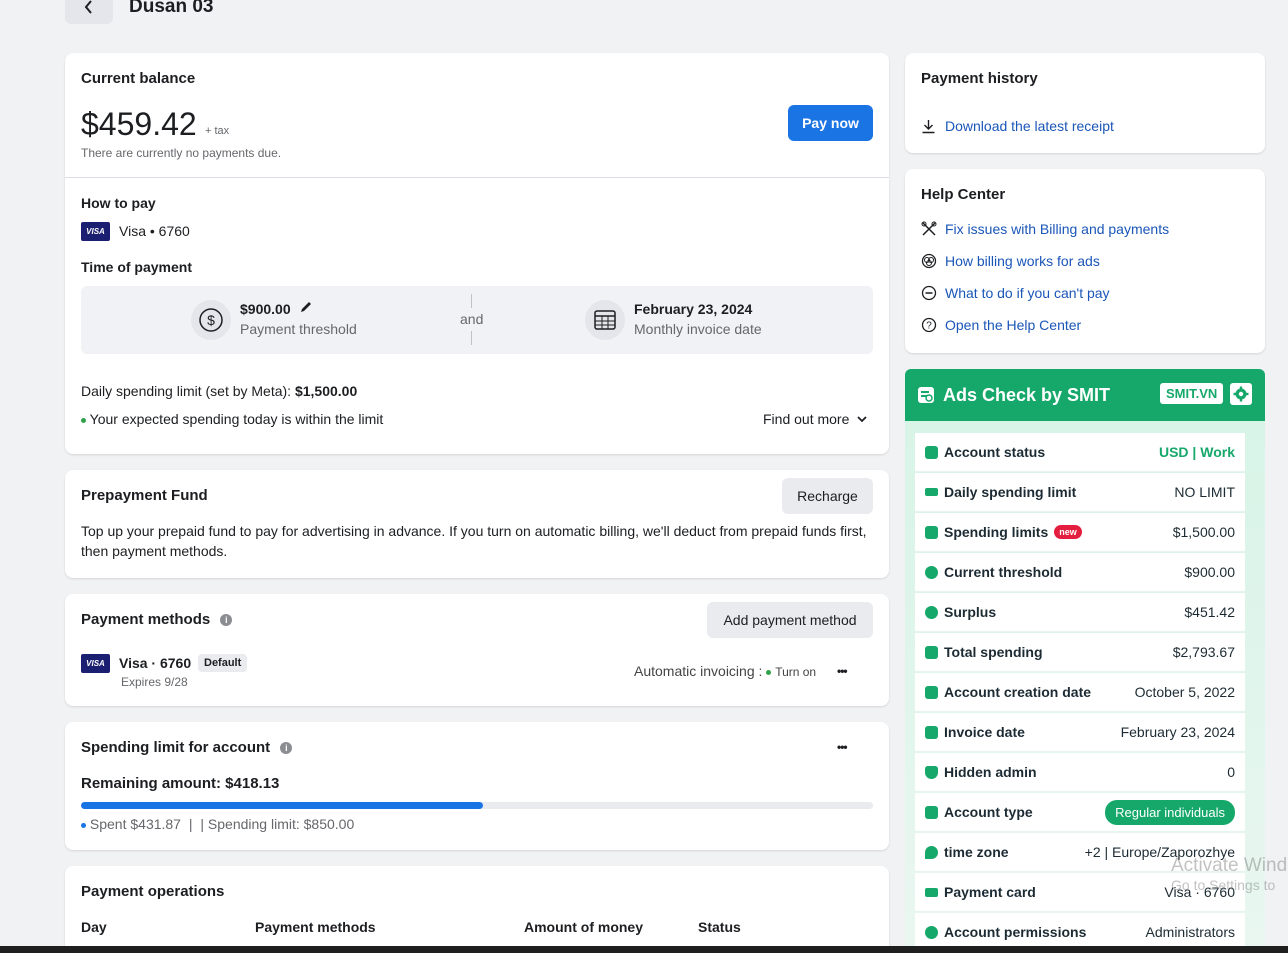 This screenshot has width=1288, height=953. Describe the element at coordinates (931, 932) in the screenshot. I see `users-icon` at that location.